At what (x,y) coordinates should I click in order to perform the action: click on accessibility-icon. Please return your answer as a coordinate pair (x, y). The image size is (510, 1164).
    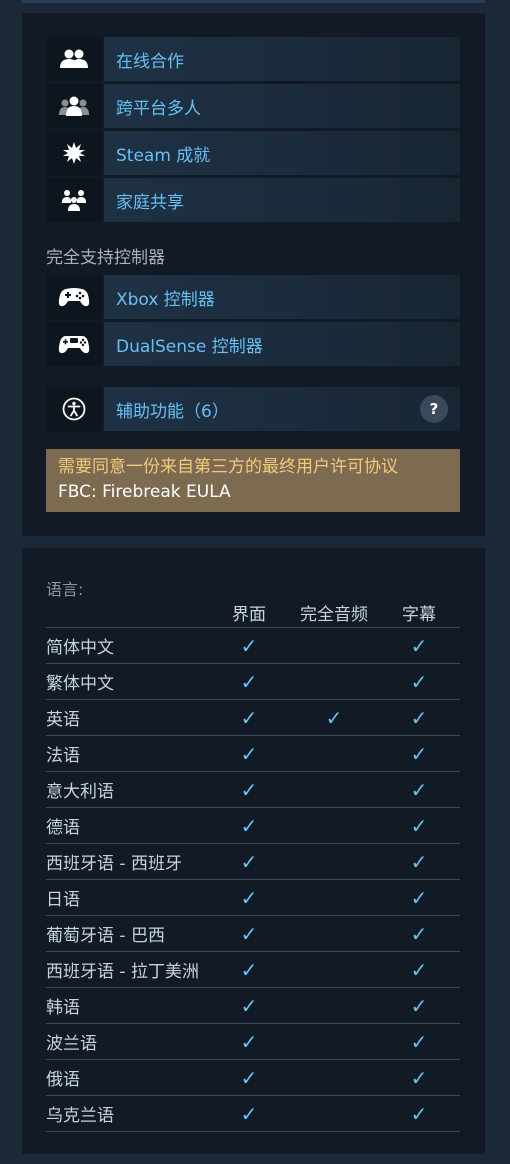
    Looking at the image, I should click on (74, 409).